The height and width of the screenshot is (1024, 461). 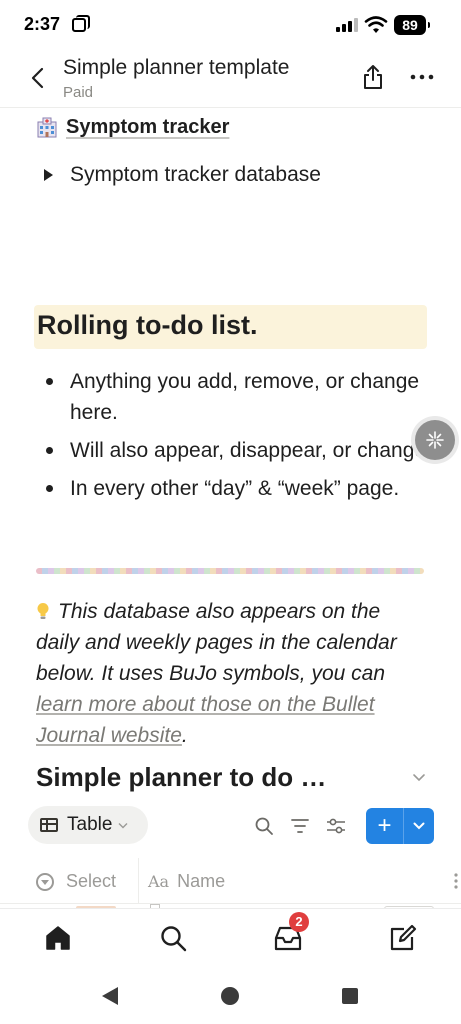 I want to click on status-time: 2:37, so click(x=42, y=24).